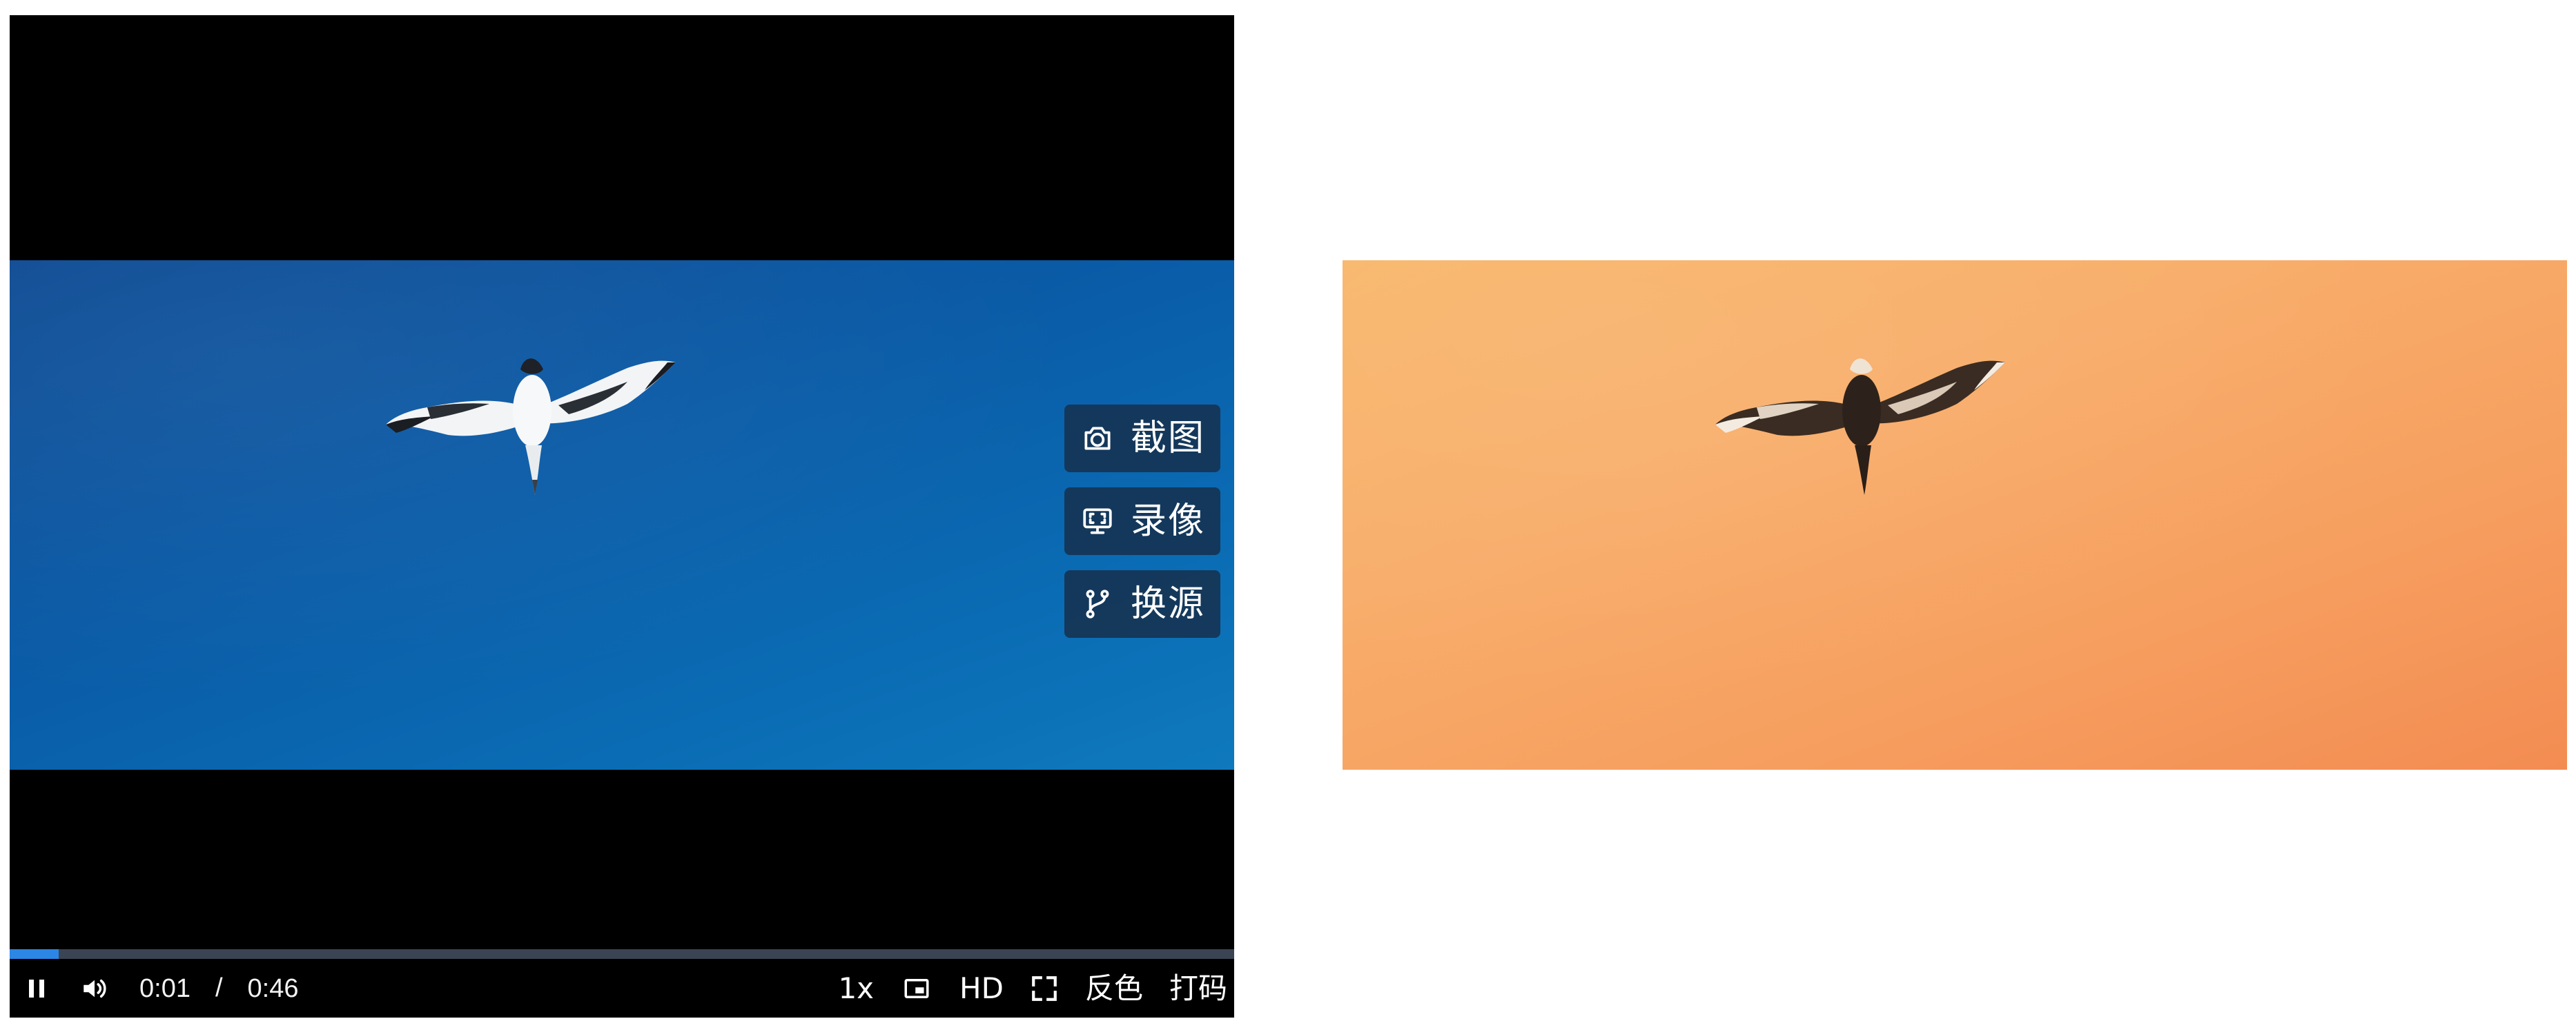  I want to click on pause-icon, so click(36, 988).